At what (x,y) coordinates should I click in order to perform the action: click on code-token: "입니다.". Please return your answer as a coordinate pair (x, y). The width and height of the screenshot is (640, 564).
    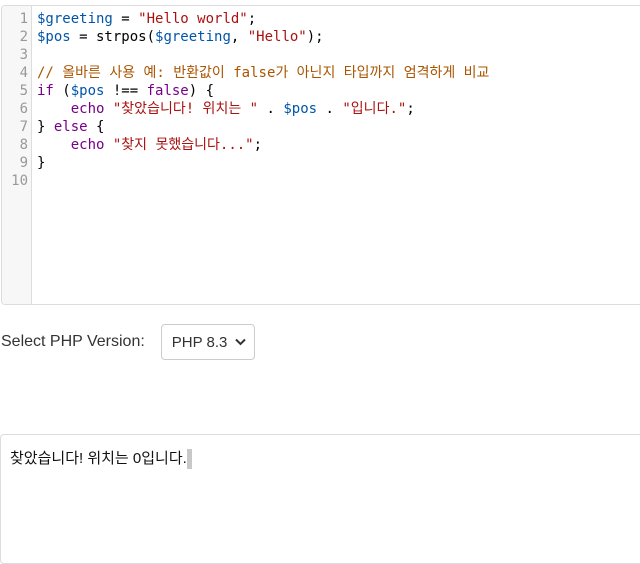
    Looking at the image, I should click on (374, 109).